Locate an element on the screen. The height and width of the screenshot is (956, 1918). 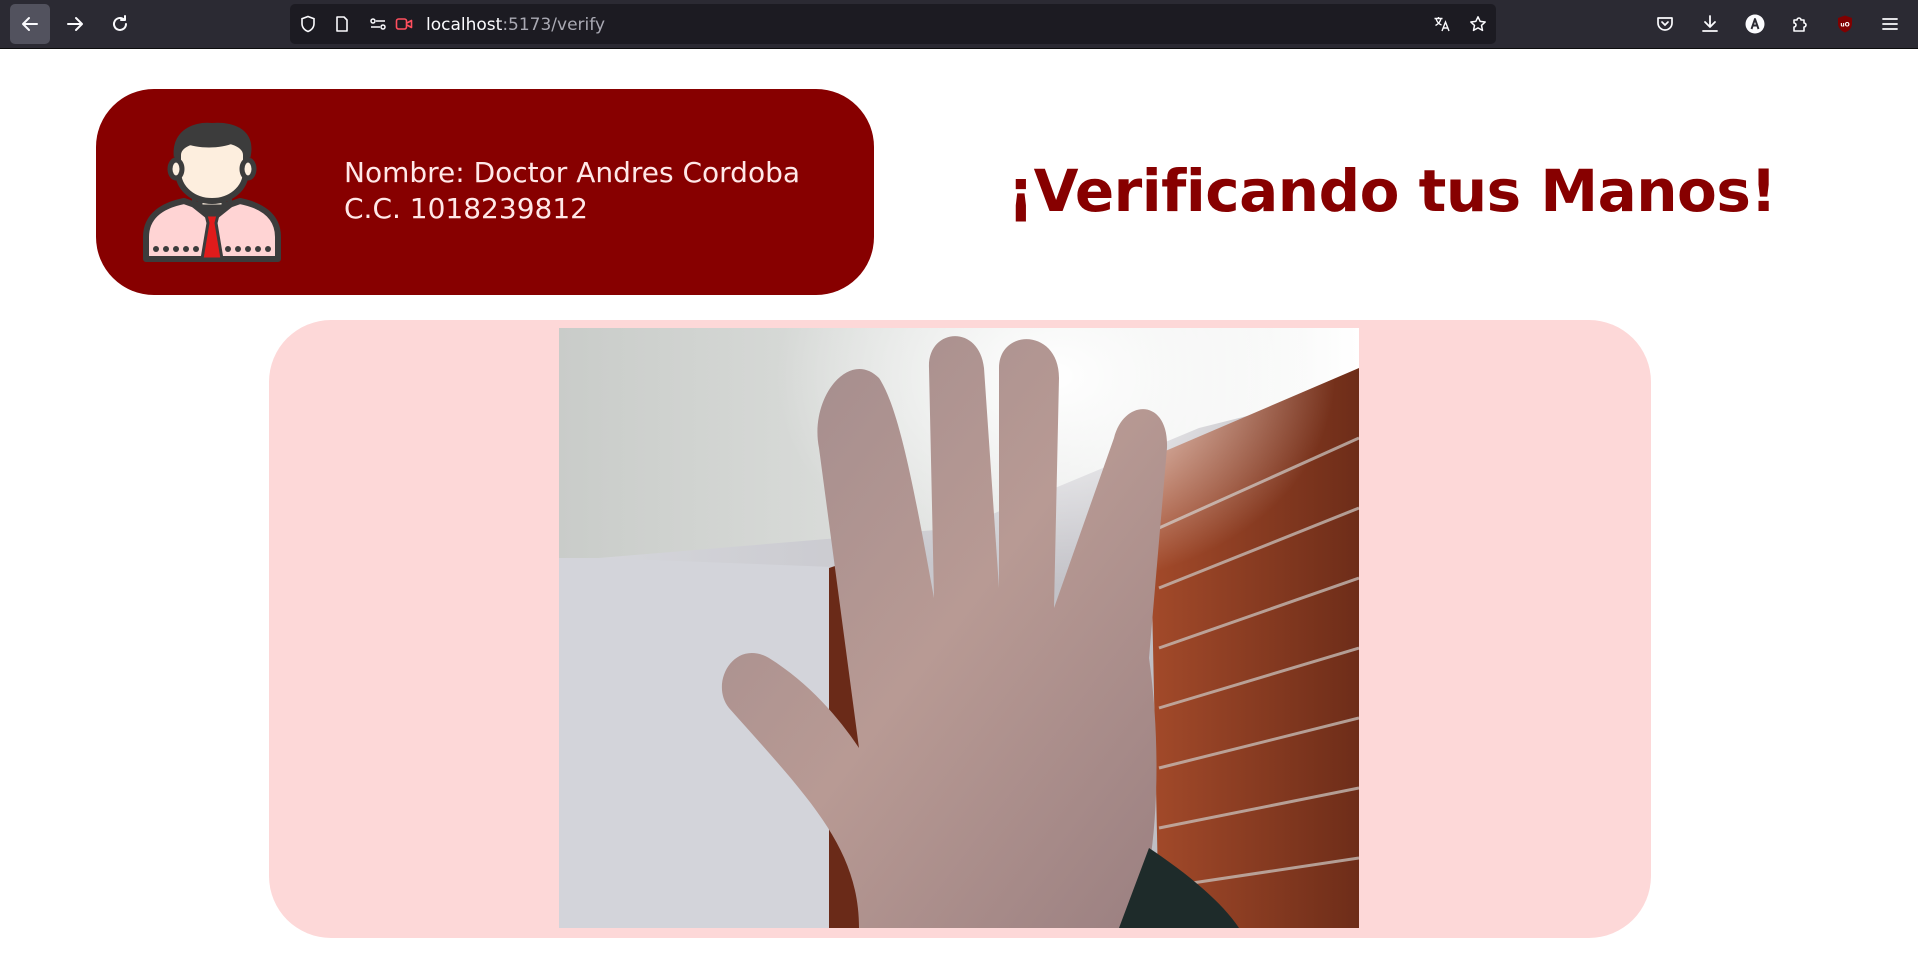
page-title: ¡Verificando tus Manos! is located at coordinates (1392, 191).